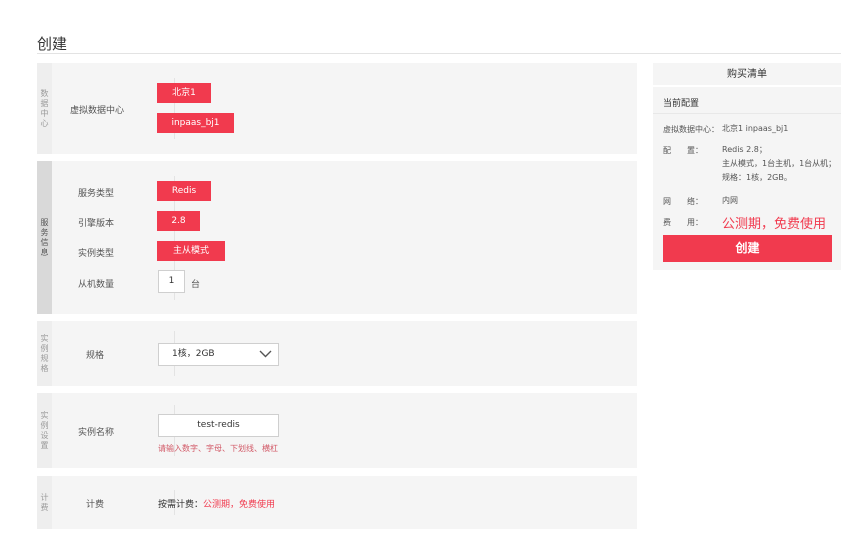  I want to click on service-type-label: 服务类型, so click(96, 194).